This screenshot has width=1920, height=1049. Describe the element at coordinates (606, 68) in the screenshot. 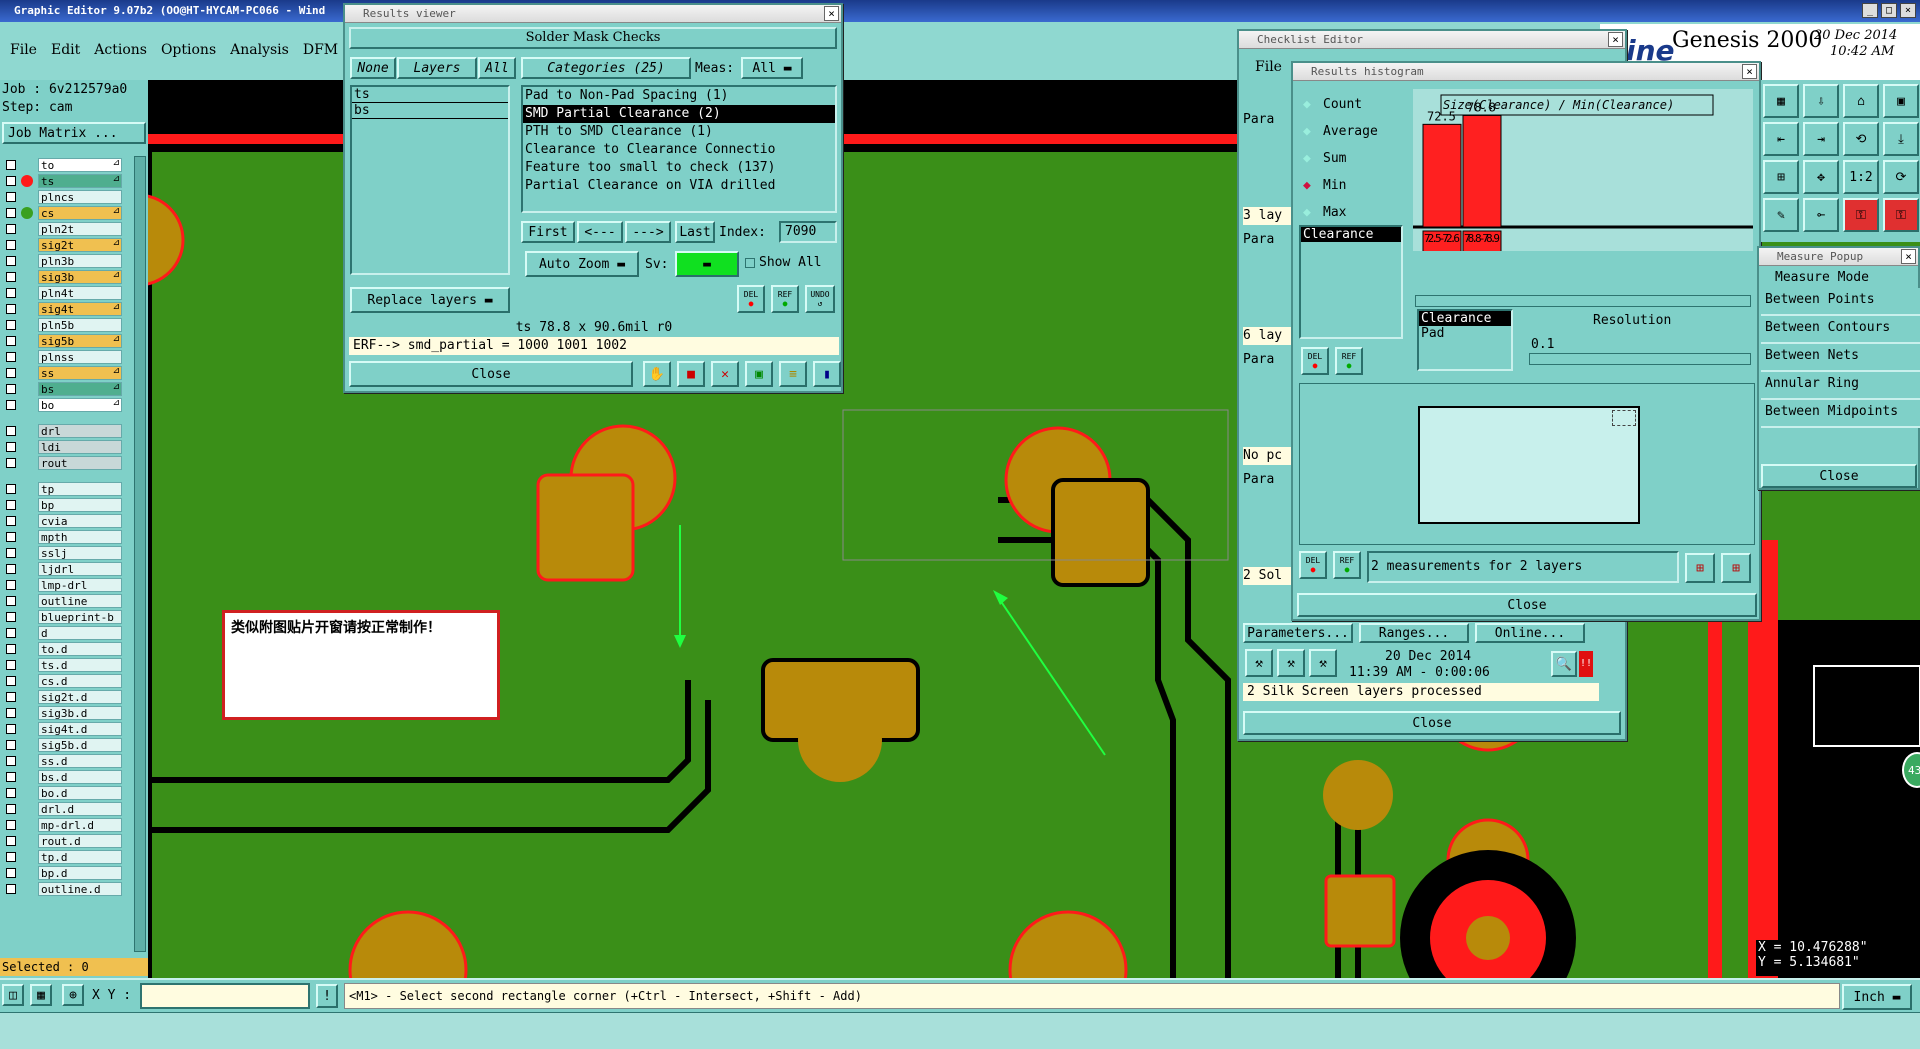

I see `categories-tab: Categories (25)` at that location.